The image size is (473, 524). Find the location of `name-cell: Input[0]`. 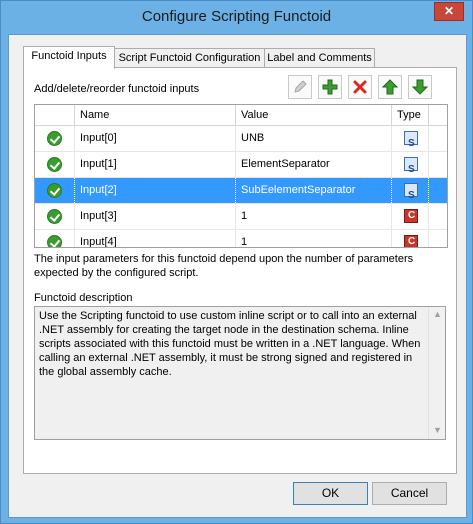

name-cell: Input[0] is located at coordinates (155, 138).